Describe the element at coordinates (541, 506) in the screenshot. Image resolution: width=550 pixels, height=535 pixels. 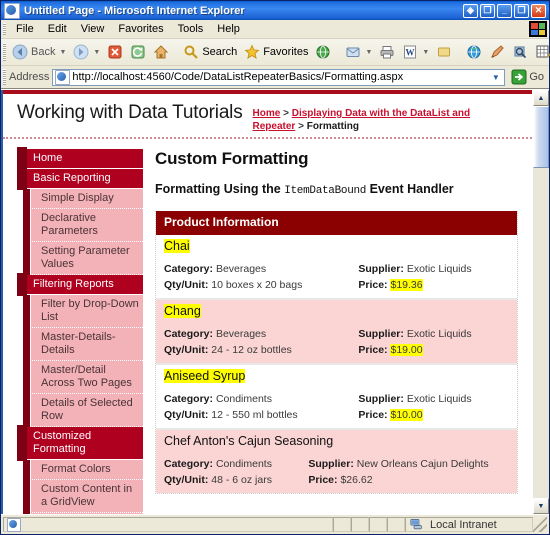
I see `scroll-down-button: ▼` at that location.